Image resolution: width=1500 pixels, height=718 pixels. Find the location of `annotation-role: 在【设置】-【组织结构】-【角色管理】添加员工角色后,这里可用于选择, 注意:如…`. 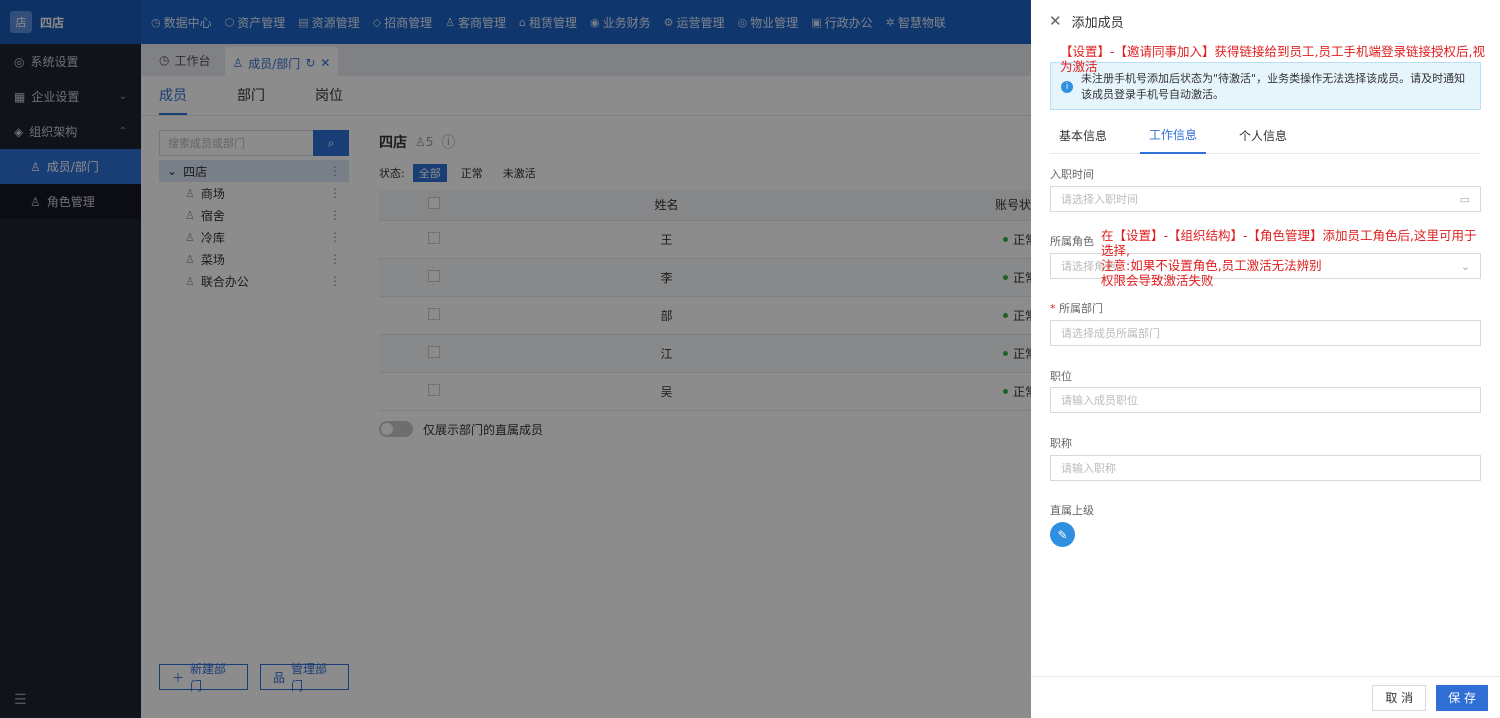

annotation-role: 在【设置】-【组织结构】-【角色管理】添加员工角色后,这里可用于选择, 注意:如… is located at coordinates (1289, 258).